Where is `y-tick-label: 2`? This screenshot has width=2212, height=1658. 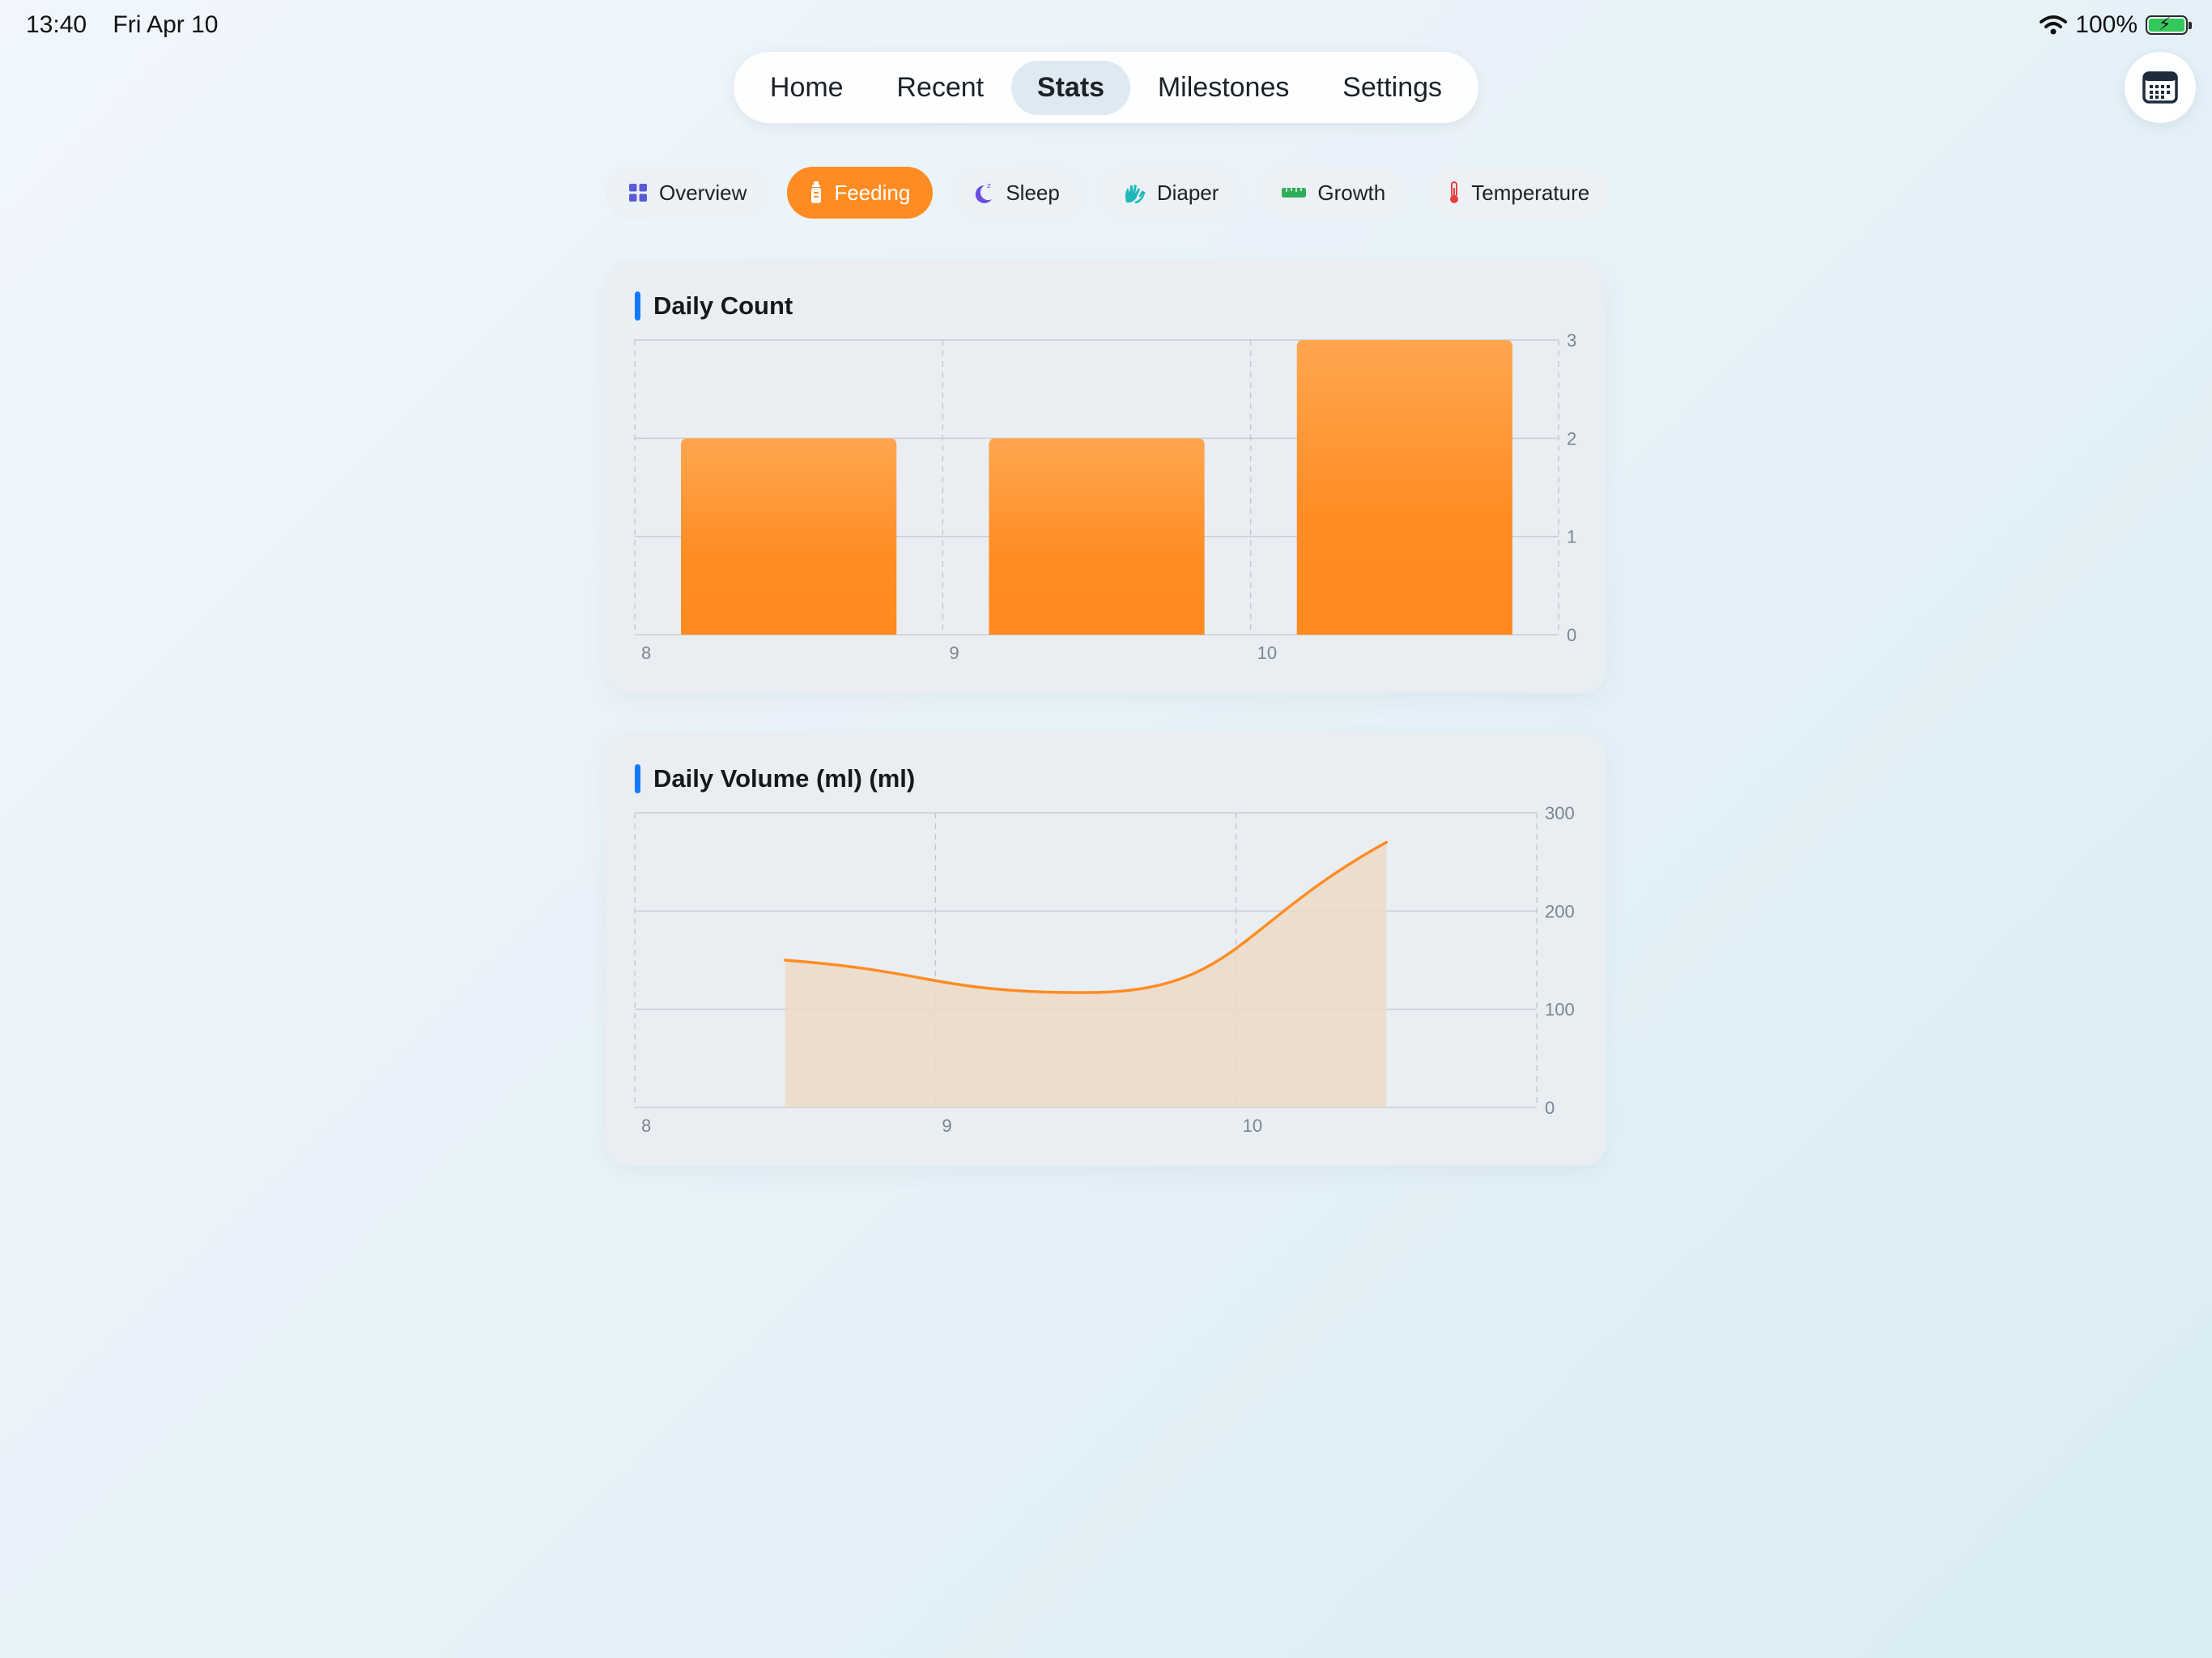
y-tick-label: 2 is located at coordinates (1572, 438).